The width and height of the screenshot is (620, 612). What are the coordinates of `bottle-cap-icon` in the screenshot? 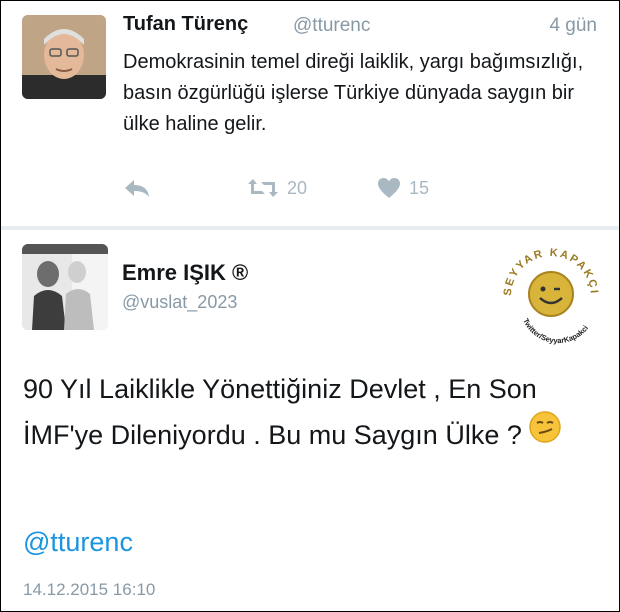 It's located at (551, 294).